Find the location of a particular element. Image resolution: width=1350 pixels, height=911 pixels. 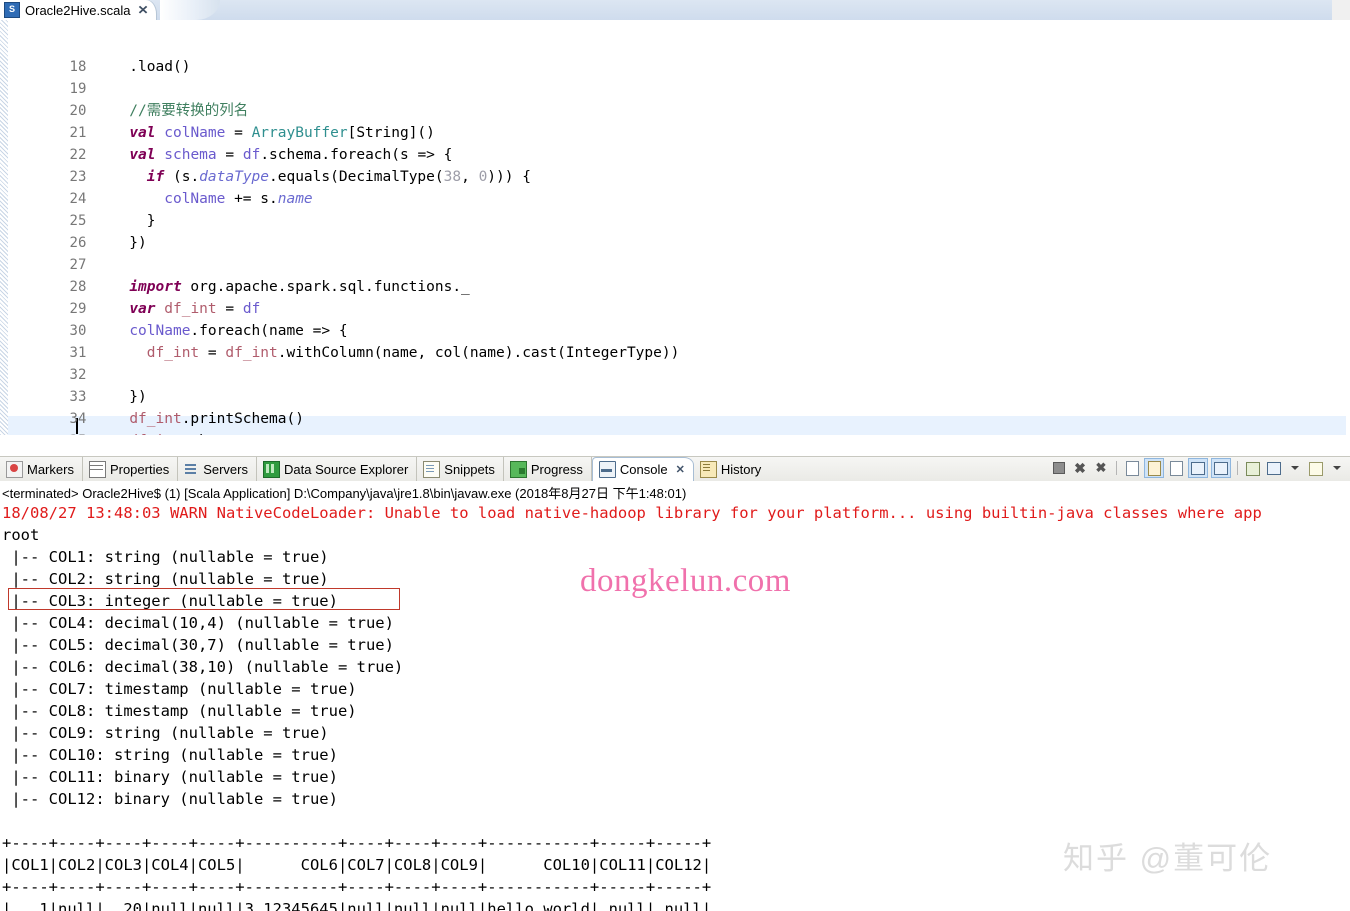

tab-markers: Markers is located at coordinates (41, 469).